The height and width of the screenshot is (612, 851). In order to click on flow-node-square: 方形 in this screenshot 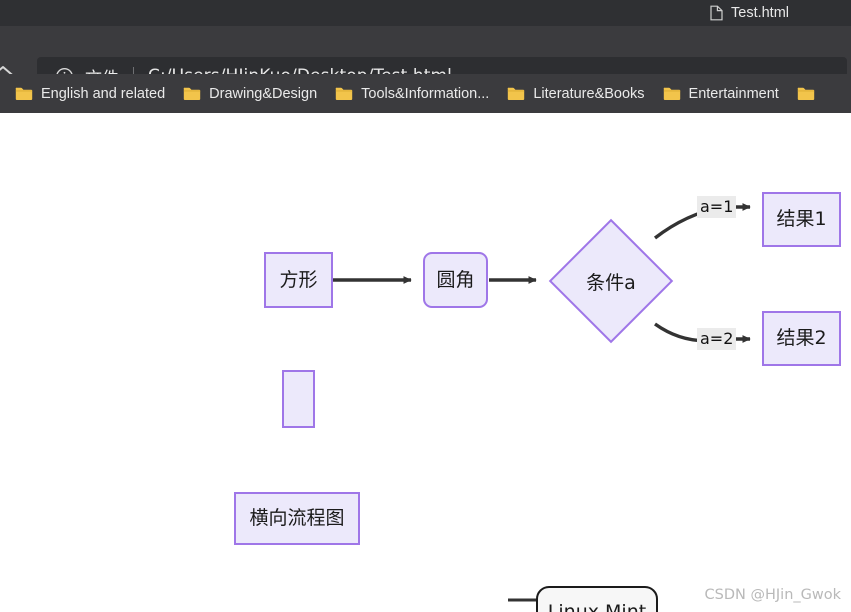, I will do `click(298, 280)`.